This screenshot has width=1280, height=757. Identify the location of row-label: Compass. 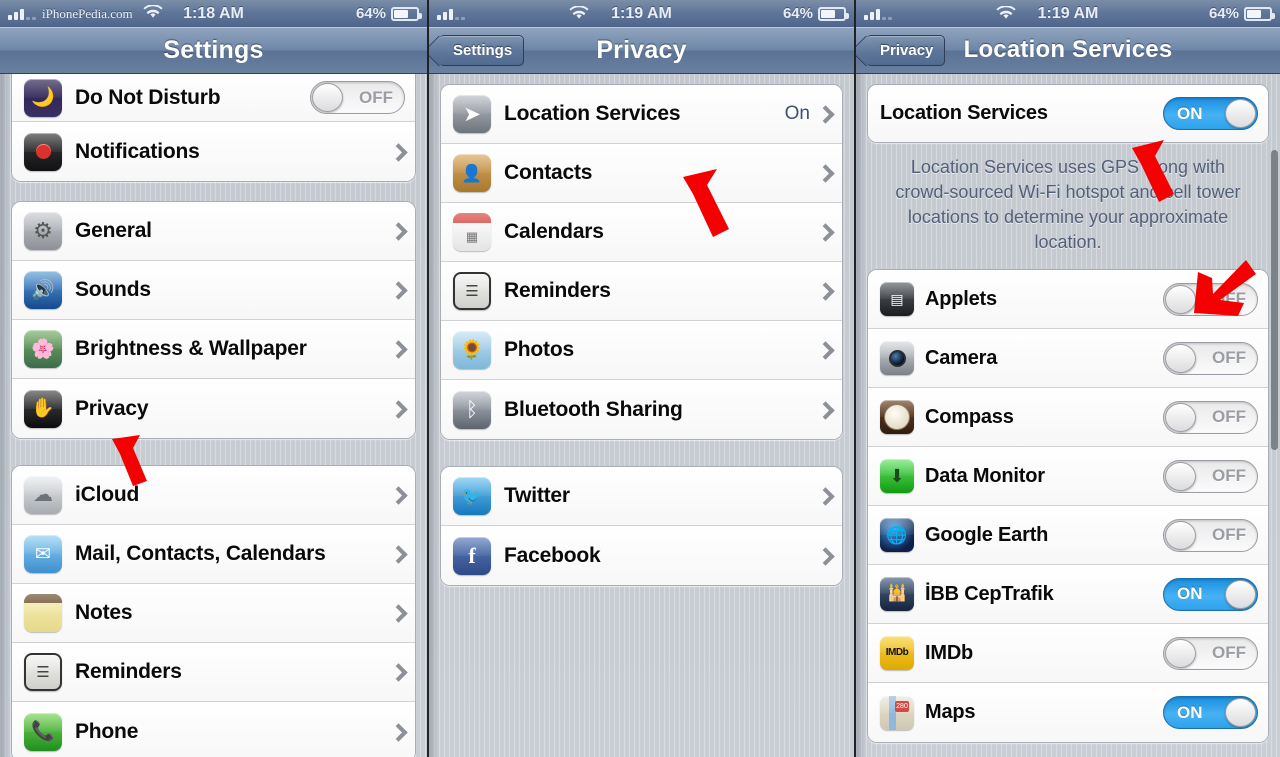
(969, 416).